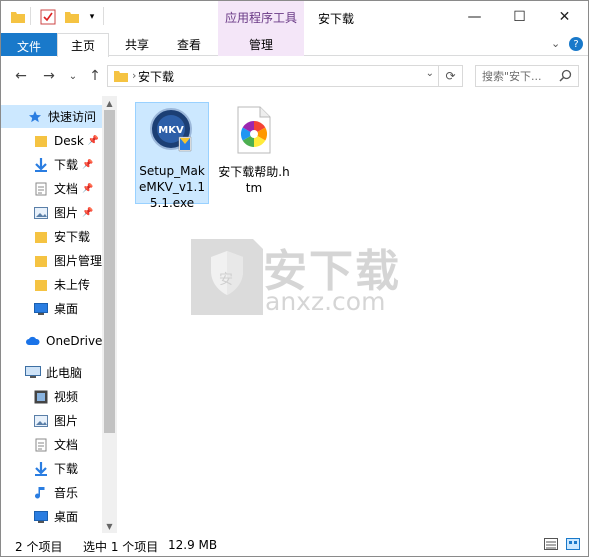  Describe the element at coordinates (109, 271) in the screenshot. I see `scrollbar-thumb` at that location.